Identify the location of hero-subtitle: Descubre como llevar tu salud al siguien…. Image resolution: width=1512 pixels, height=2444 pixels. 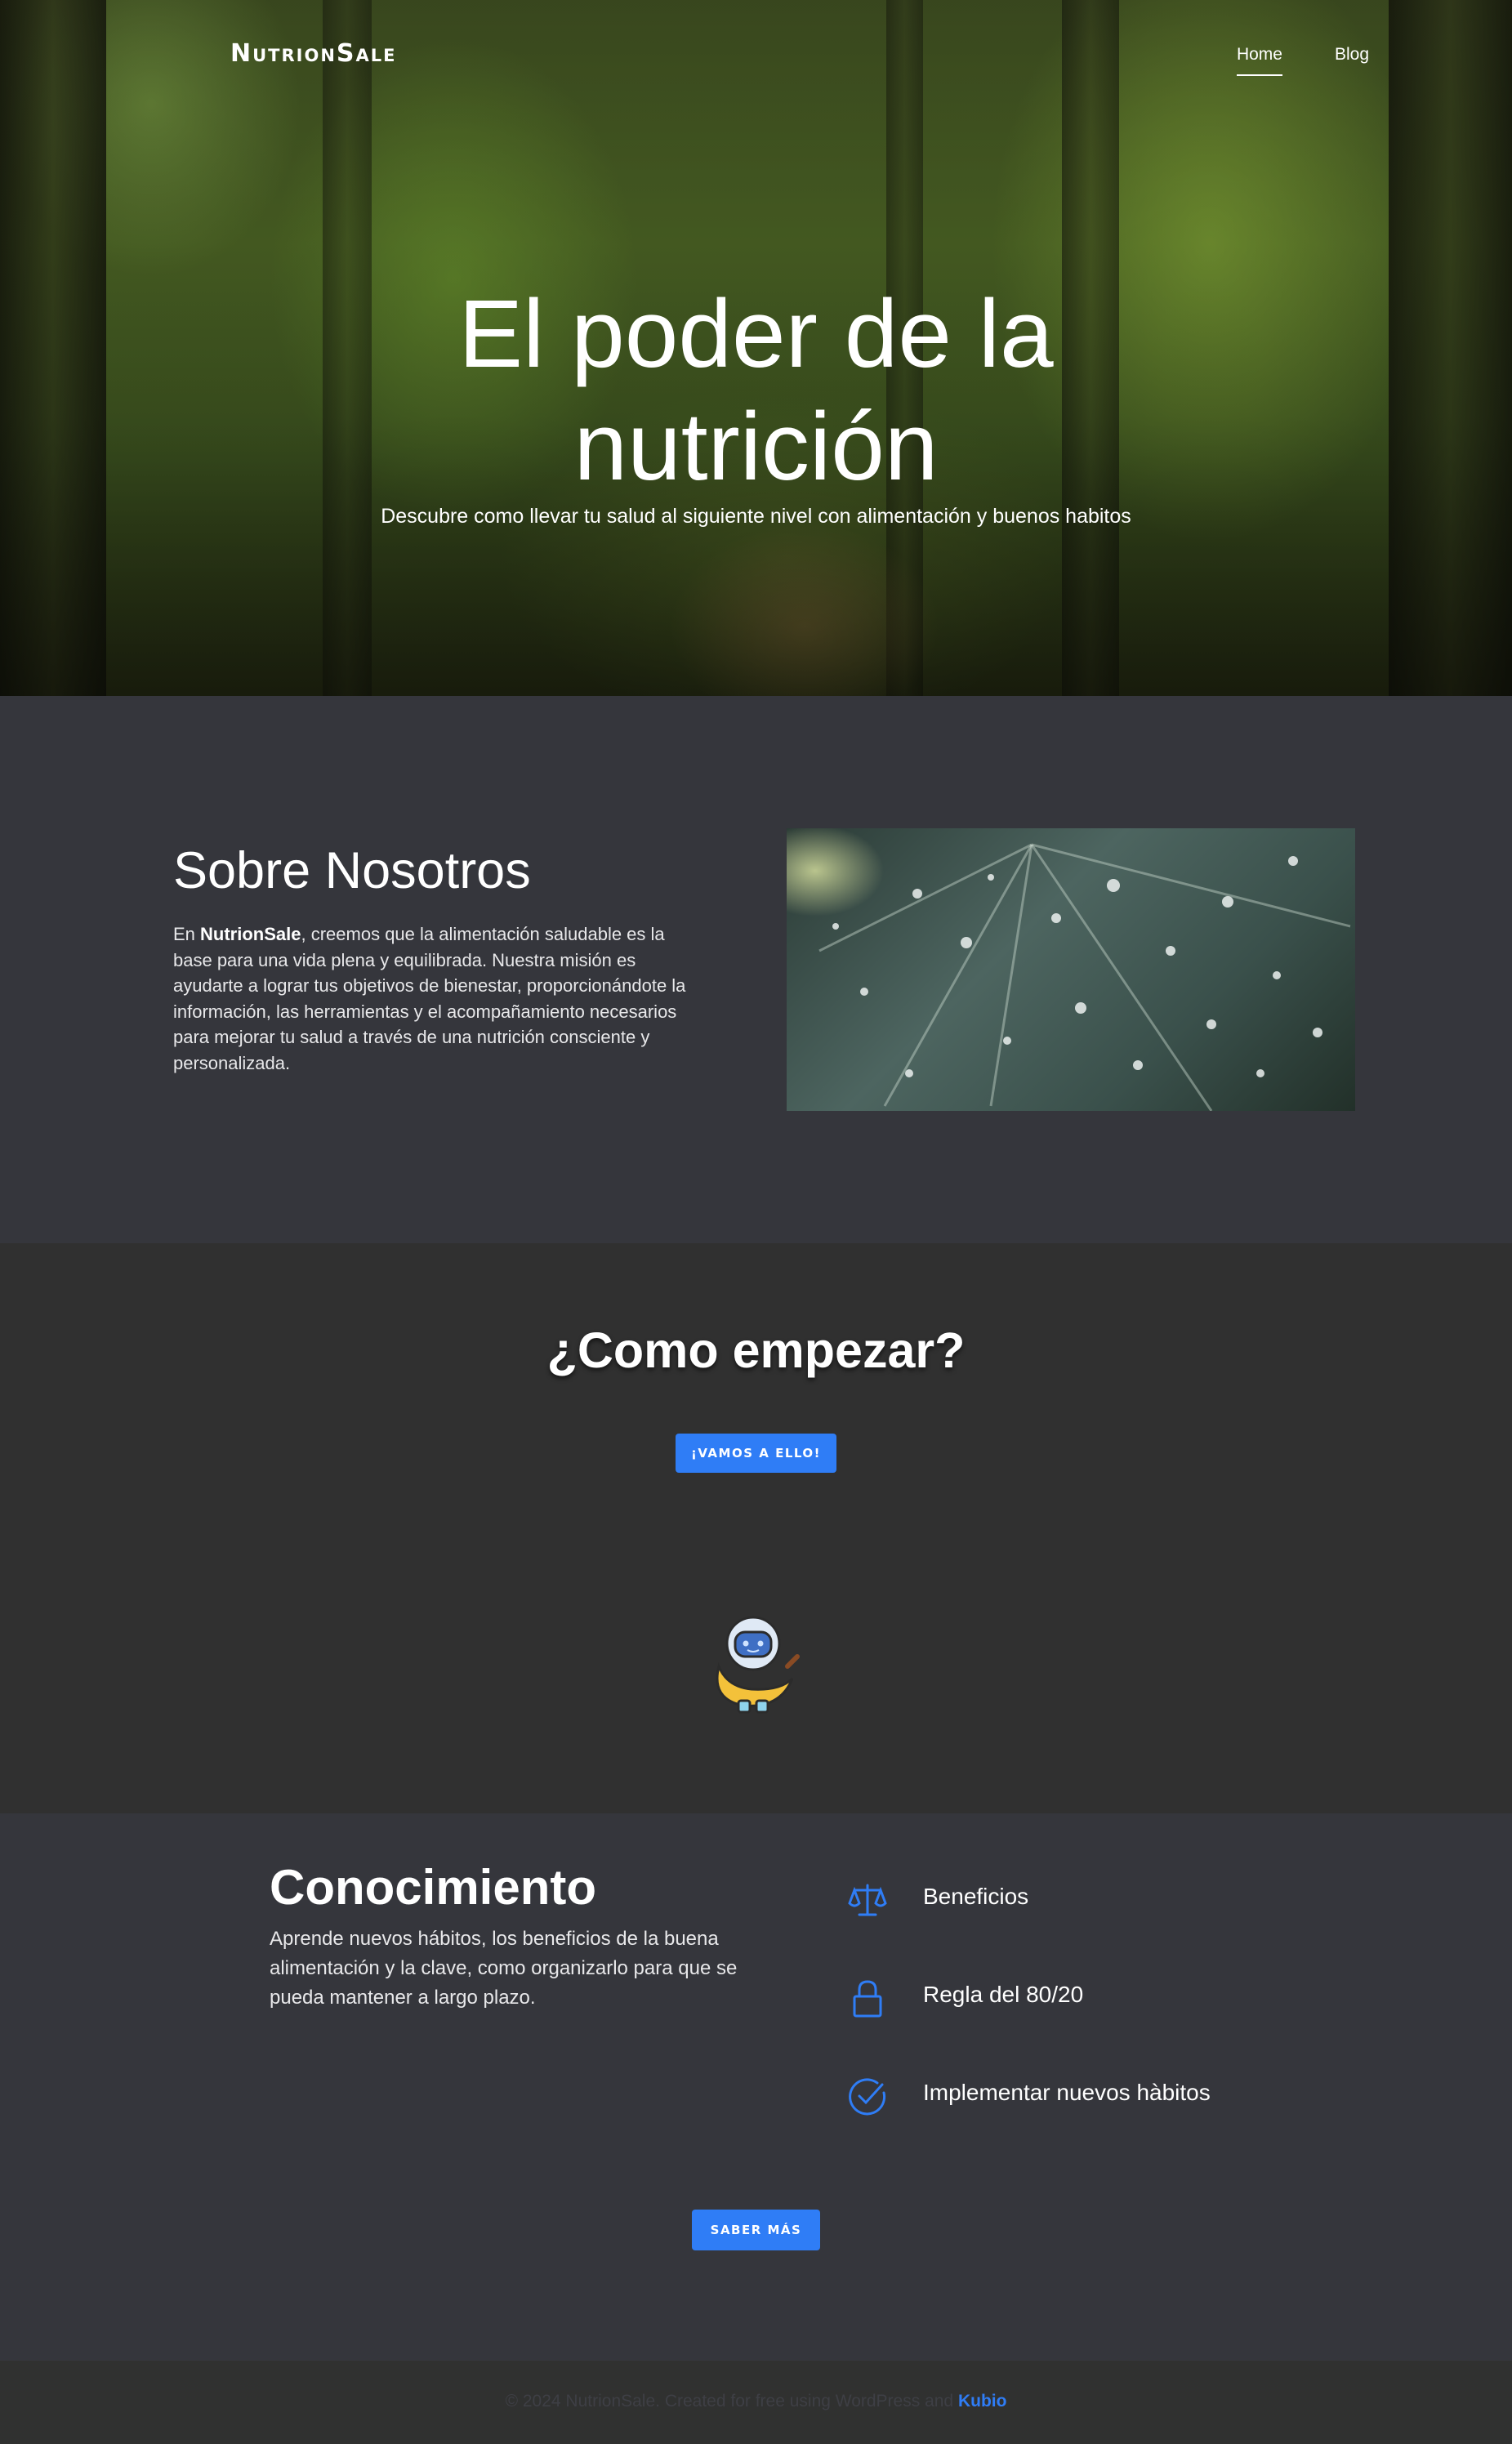
(756, 516).